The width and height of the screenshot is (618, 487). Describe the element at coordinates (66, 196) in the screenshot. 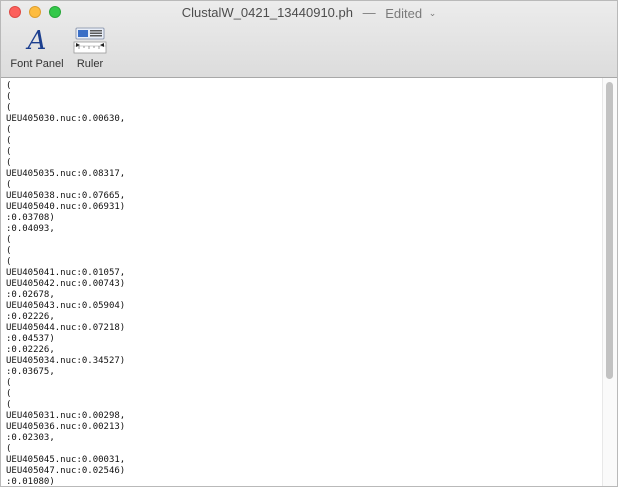

I see `text-line: UEU405038.nuc:0.07665,` at that location.